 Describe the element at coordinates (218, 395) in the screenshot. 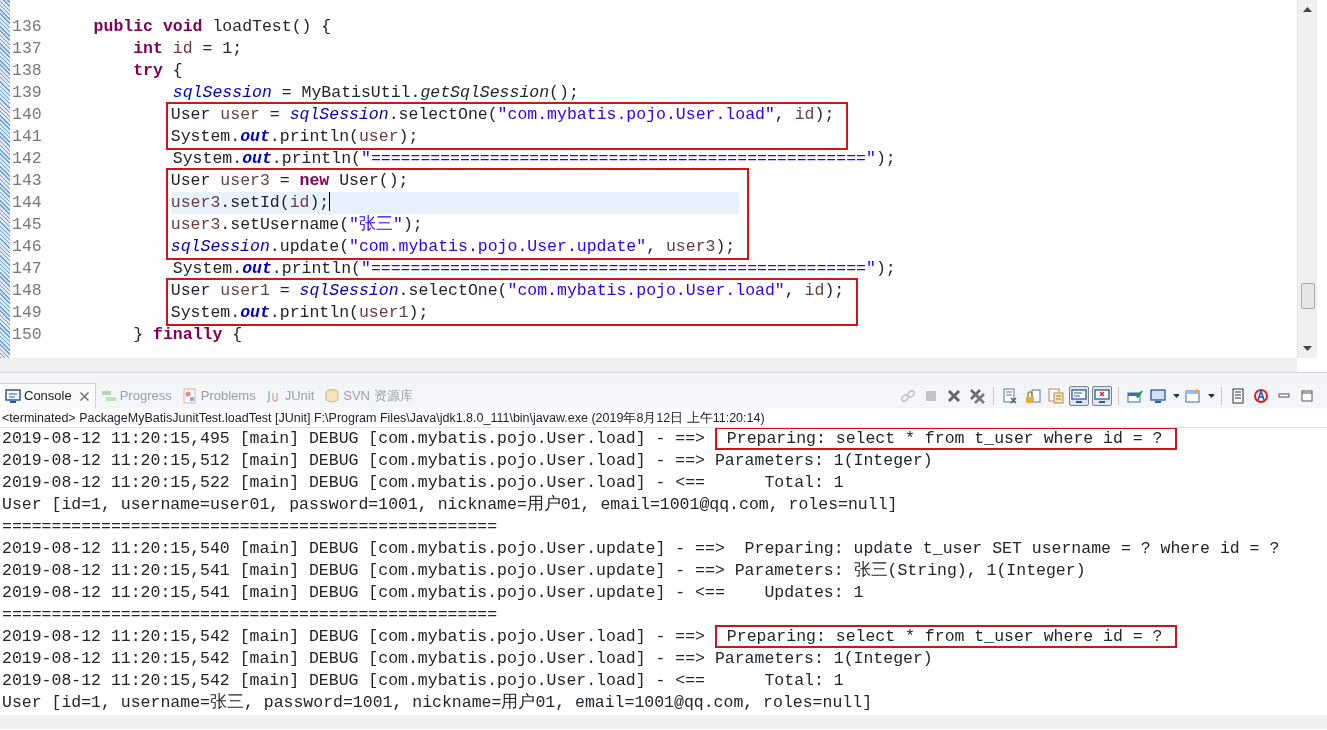

I see `view-tab: Problems` at that location.